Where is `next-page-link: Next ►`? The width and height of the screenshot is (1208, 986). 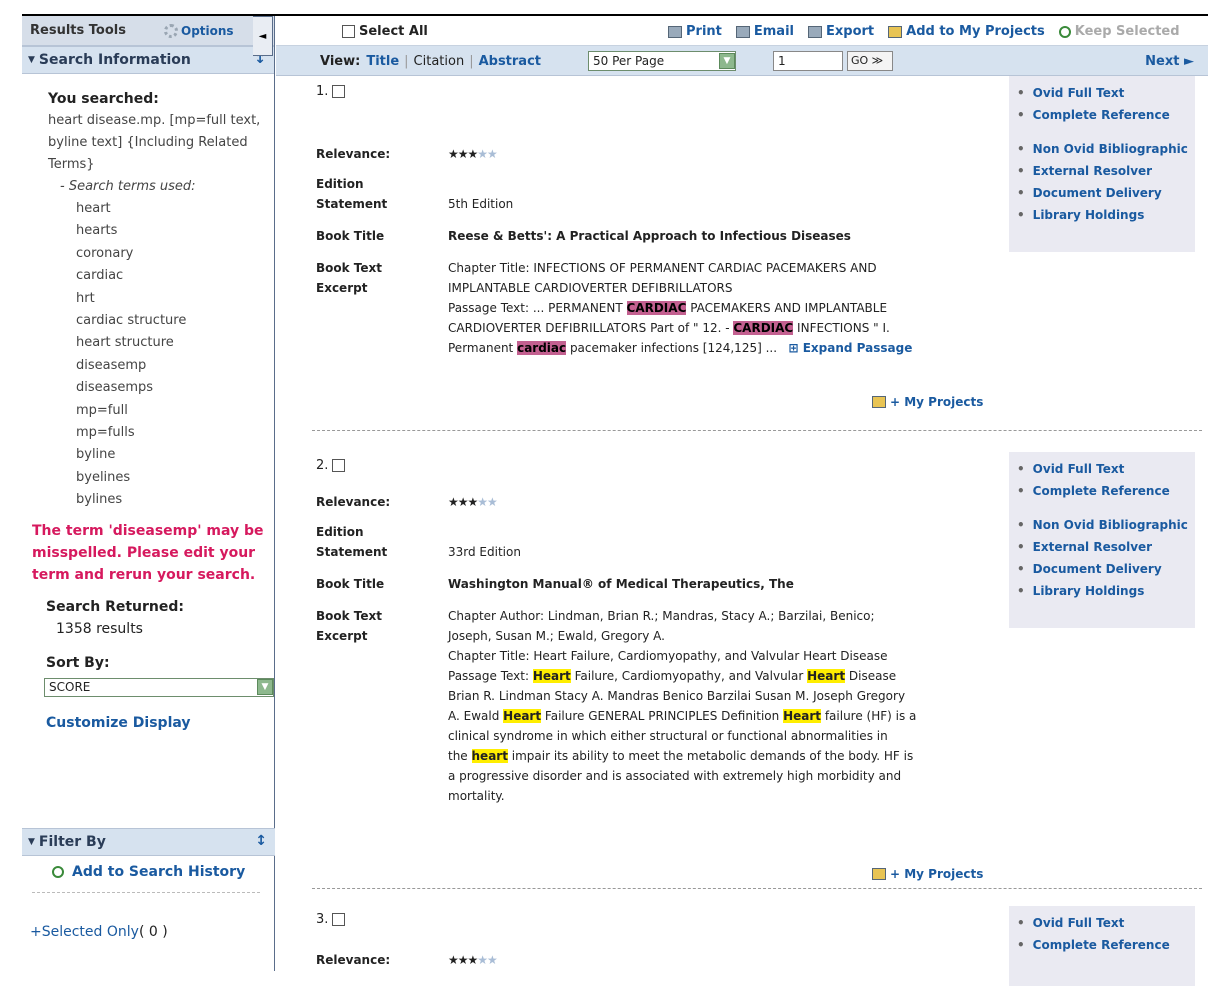
next-page-link: Next ► is located at coordinates (1169, 61).